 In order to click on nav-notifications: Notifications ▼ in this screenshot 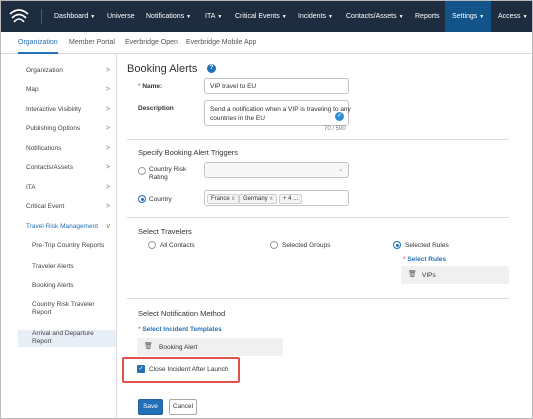, I will do `click(168, 16)`.